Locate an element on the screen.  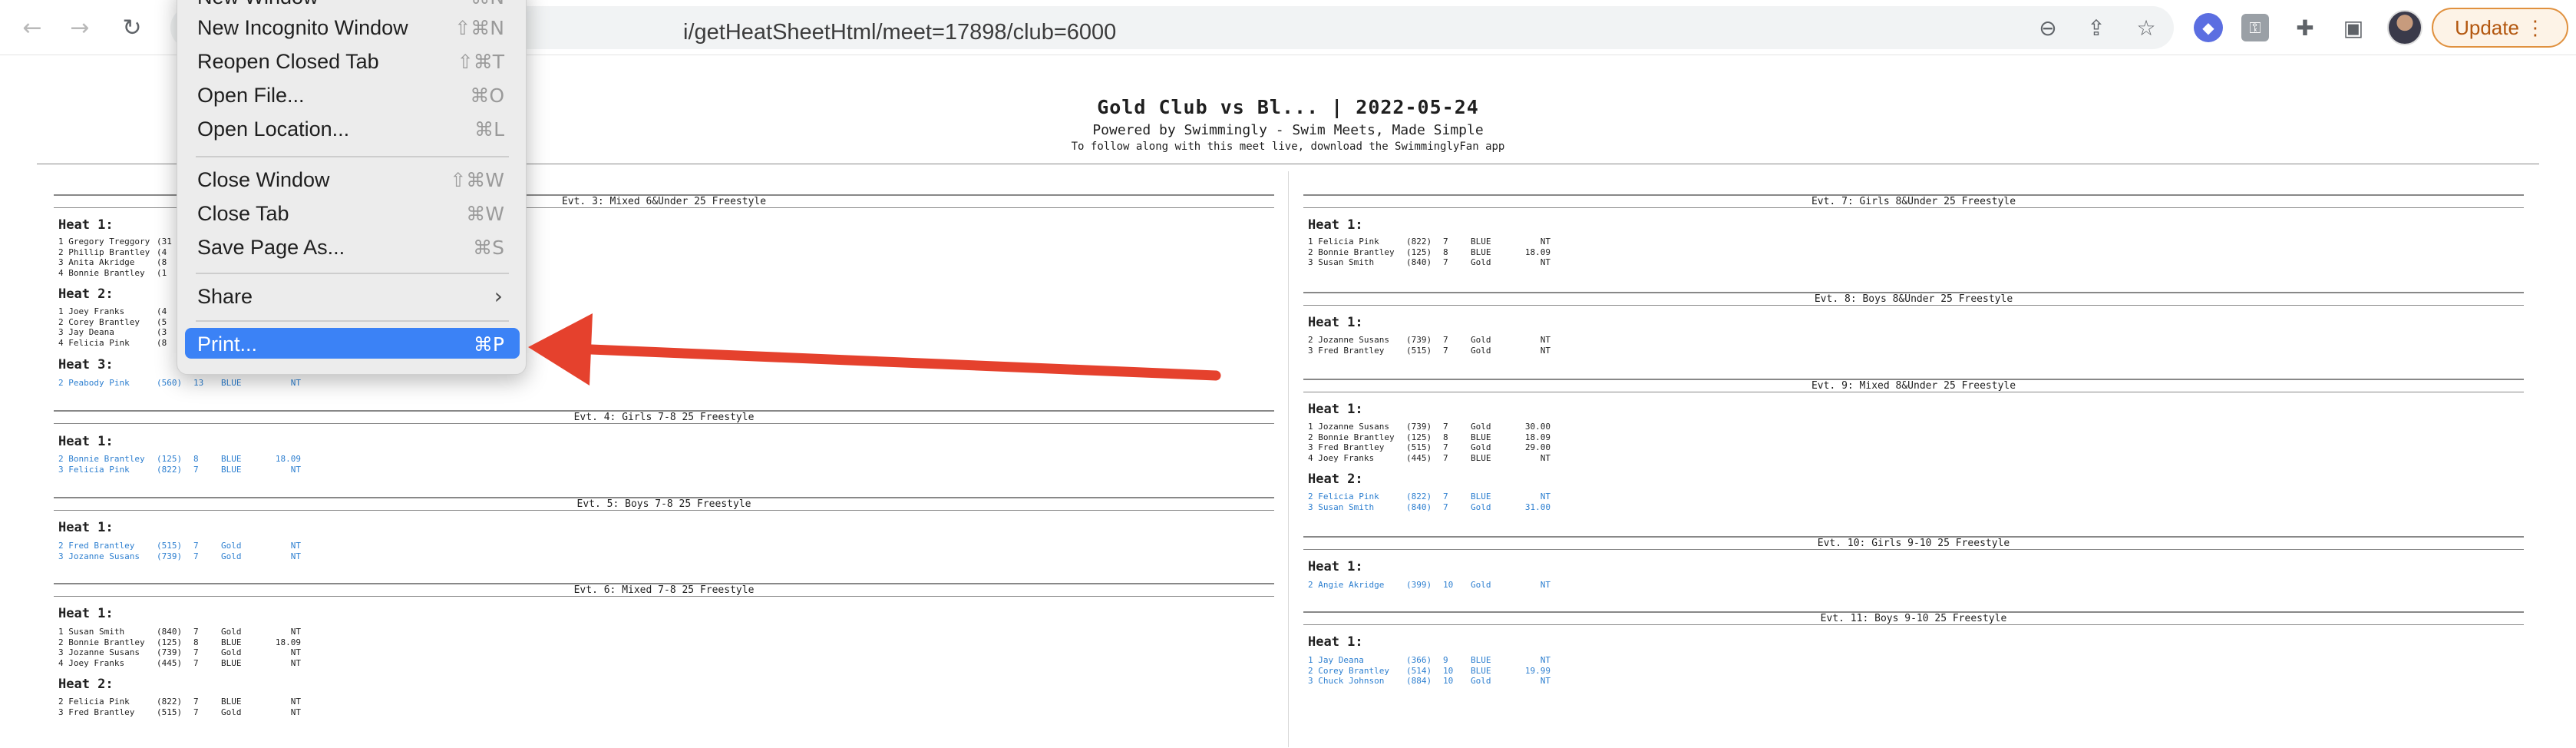
arrow-head is located at coordinates (560, 349).